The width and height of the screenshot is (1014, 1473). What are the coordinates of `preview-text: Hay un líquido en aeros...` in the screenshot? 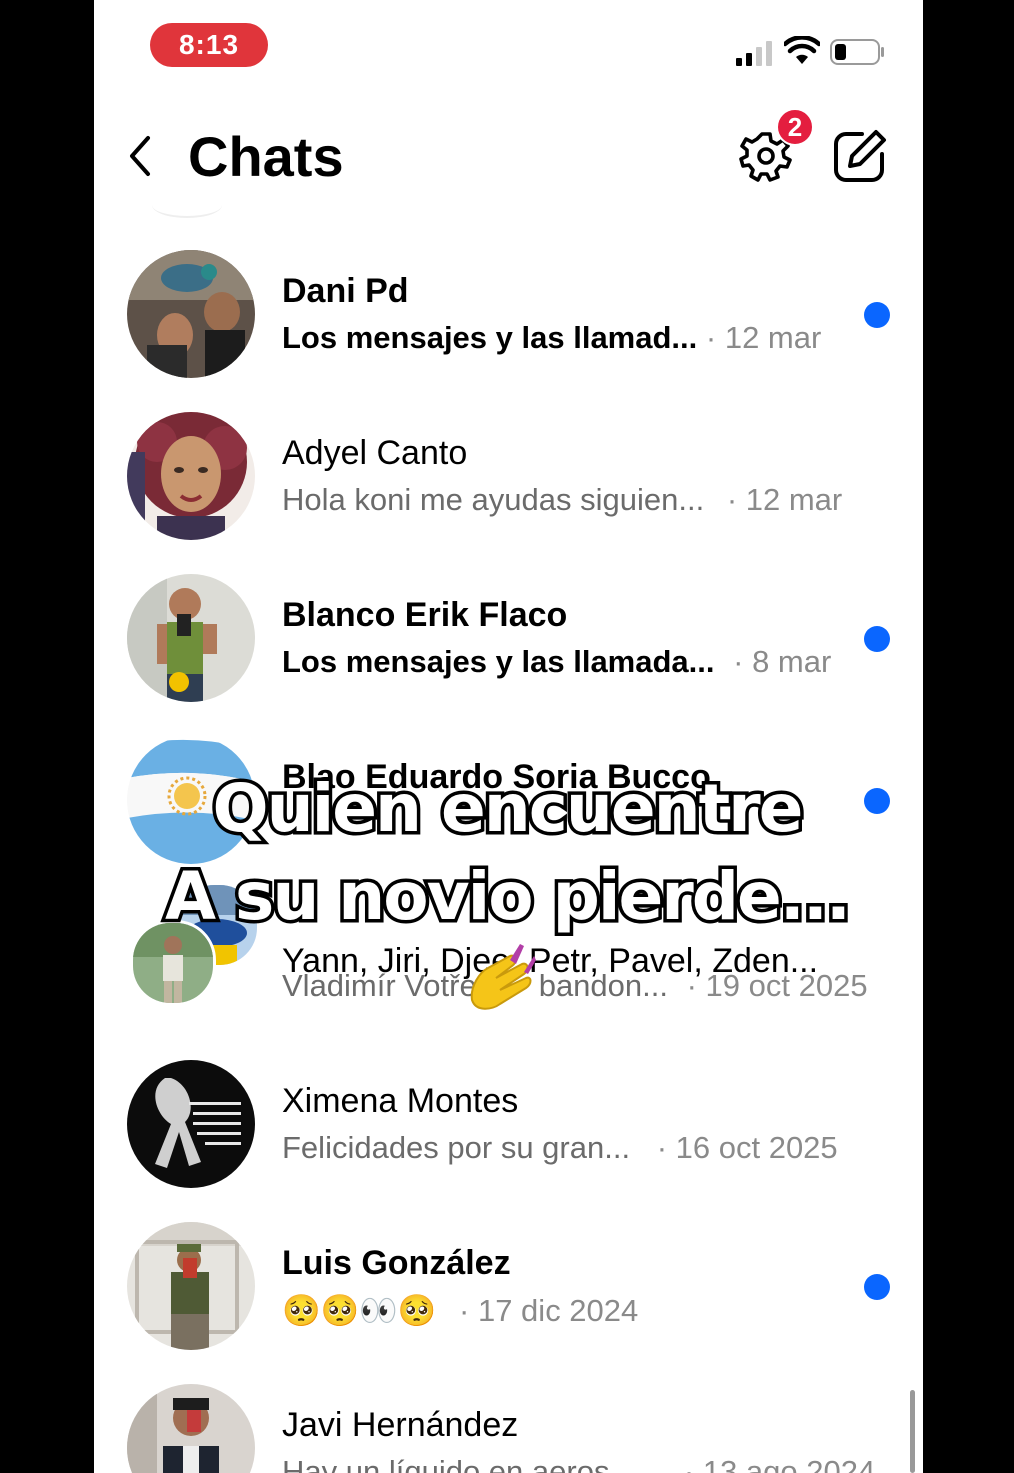 It's located at (459, 1463).